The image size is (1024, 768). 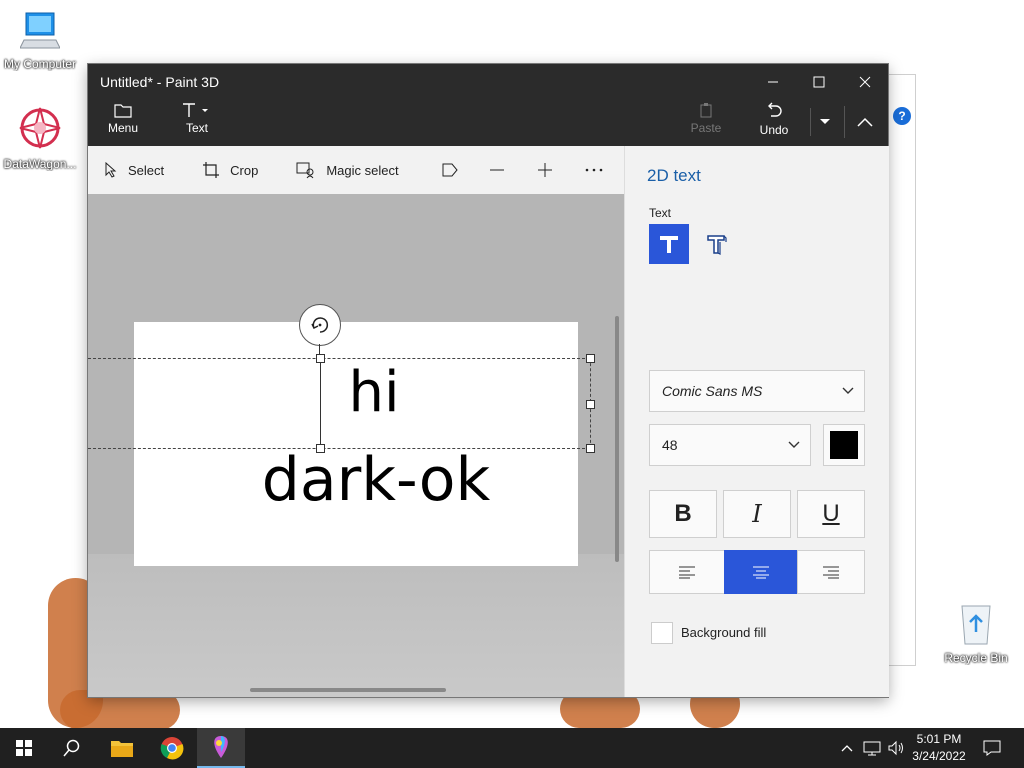 What do you see at coordinates (111, 170) in the screenshot?
I see `cursor-icon` at bounding box center [111, 170].